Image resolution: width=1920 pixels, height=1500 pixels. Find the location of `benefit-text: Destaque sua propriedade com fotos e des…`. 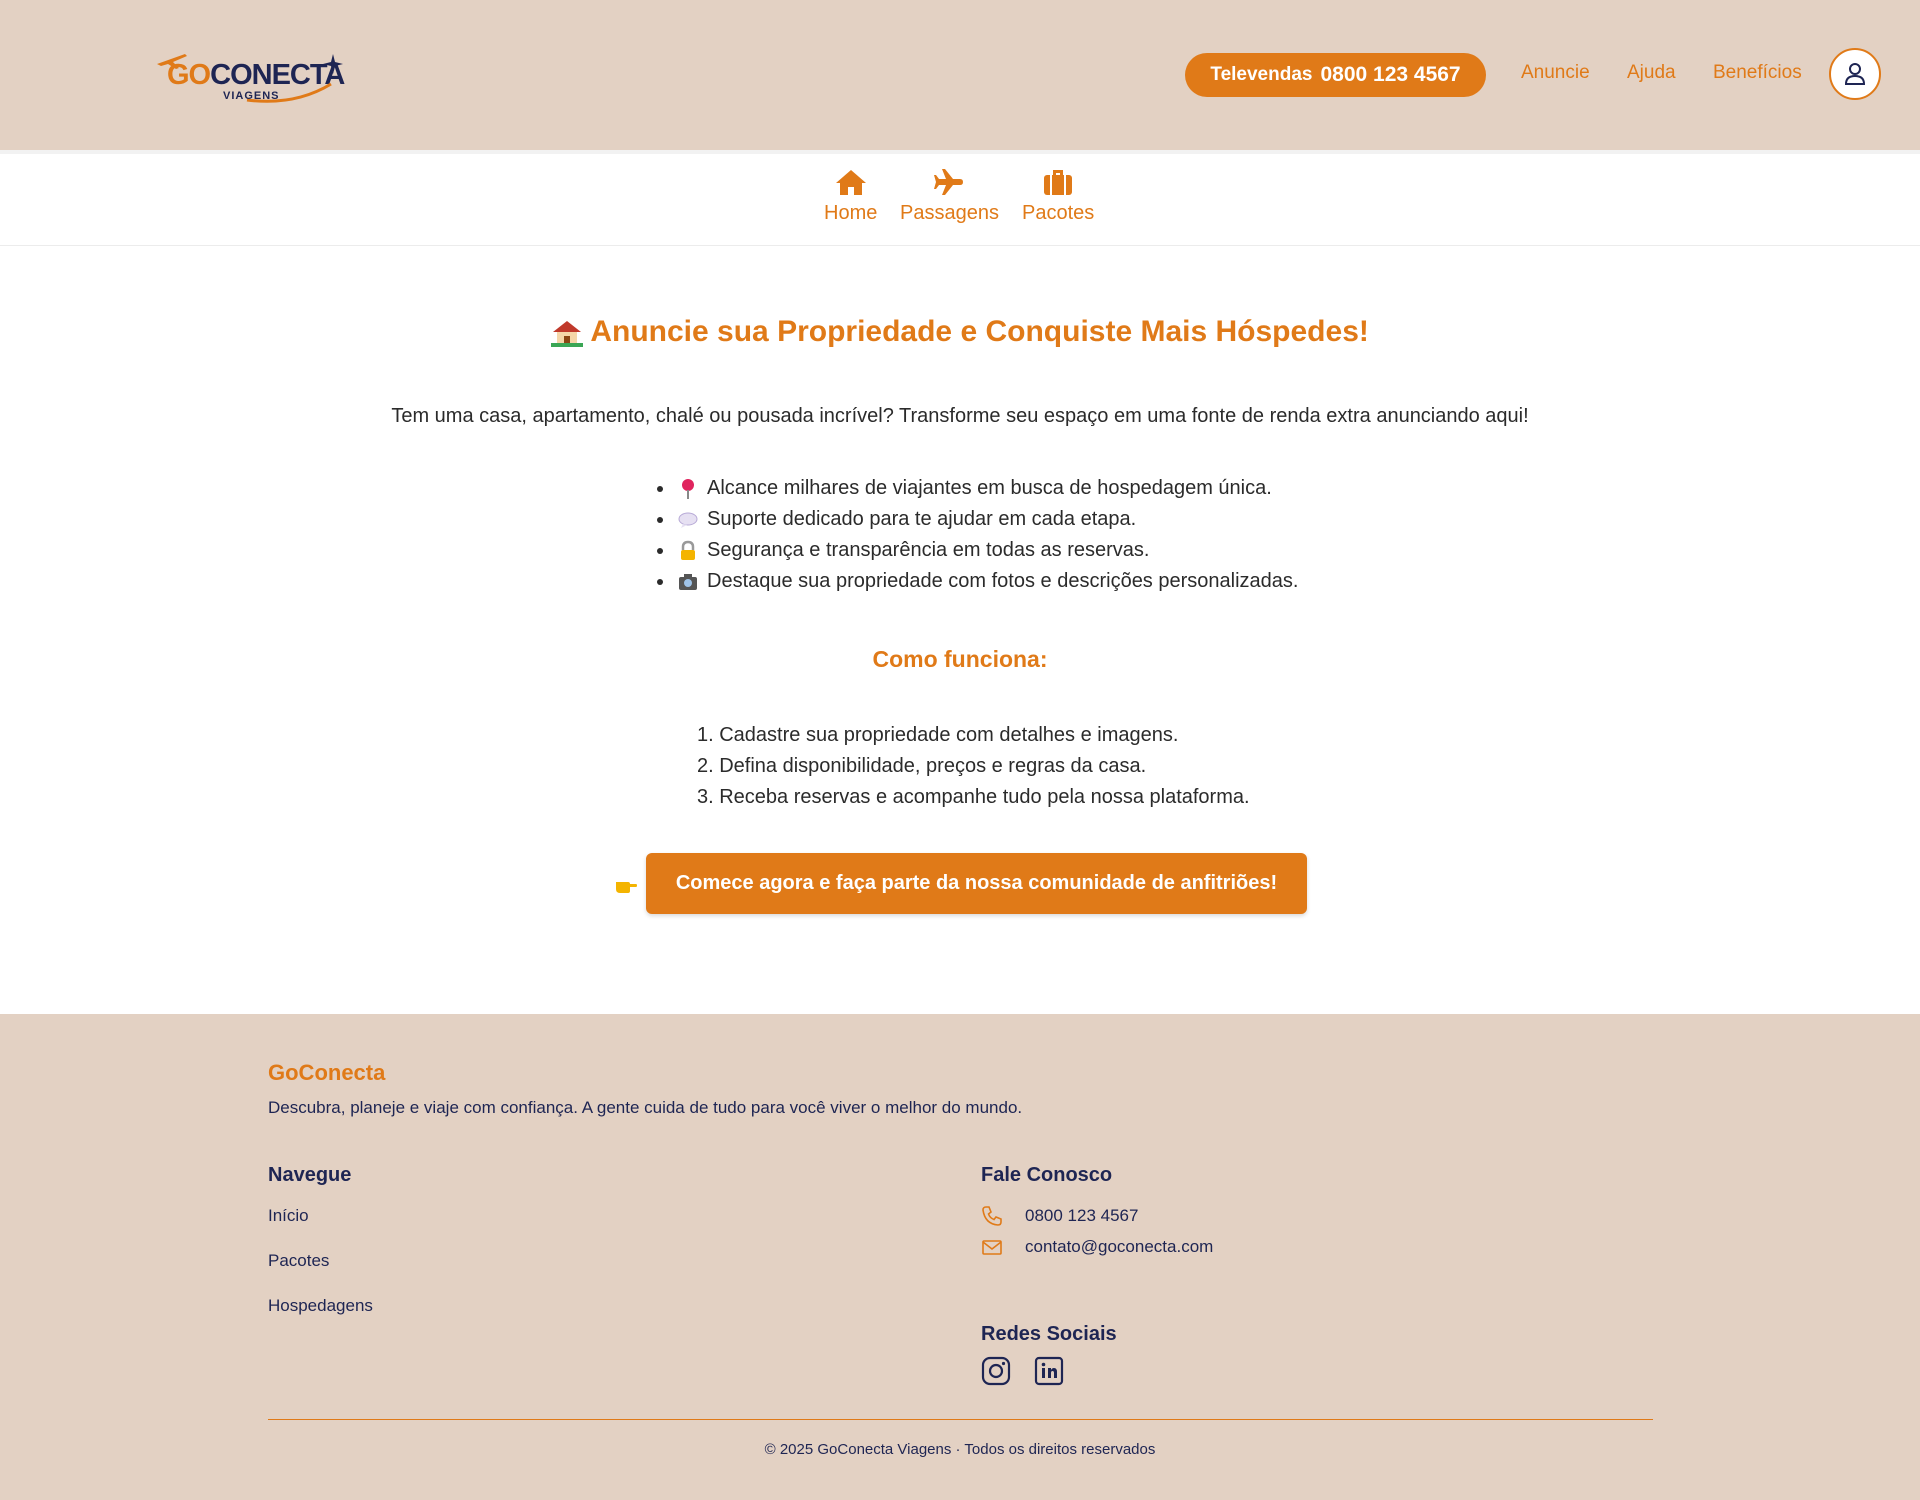

benefit-text: Destaque sua propriedade com fotos e des… is located at coordinates (1003, 581).